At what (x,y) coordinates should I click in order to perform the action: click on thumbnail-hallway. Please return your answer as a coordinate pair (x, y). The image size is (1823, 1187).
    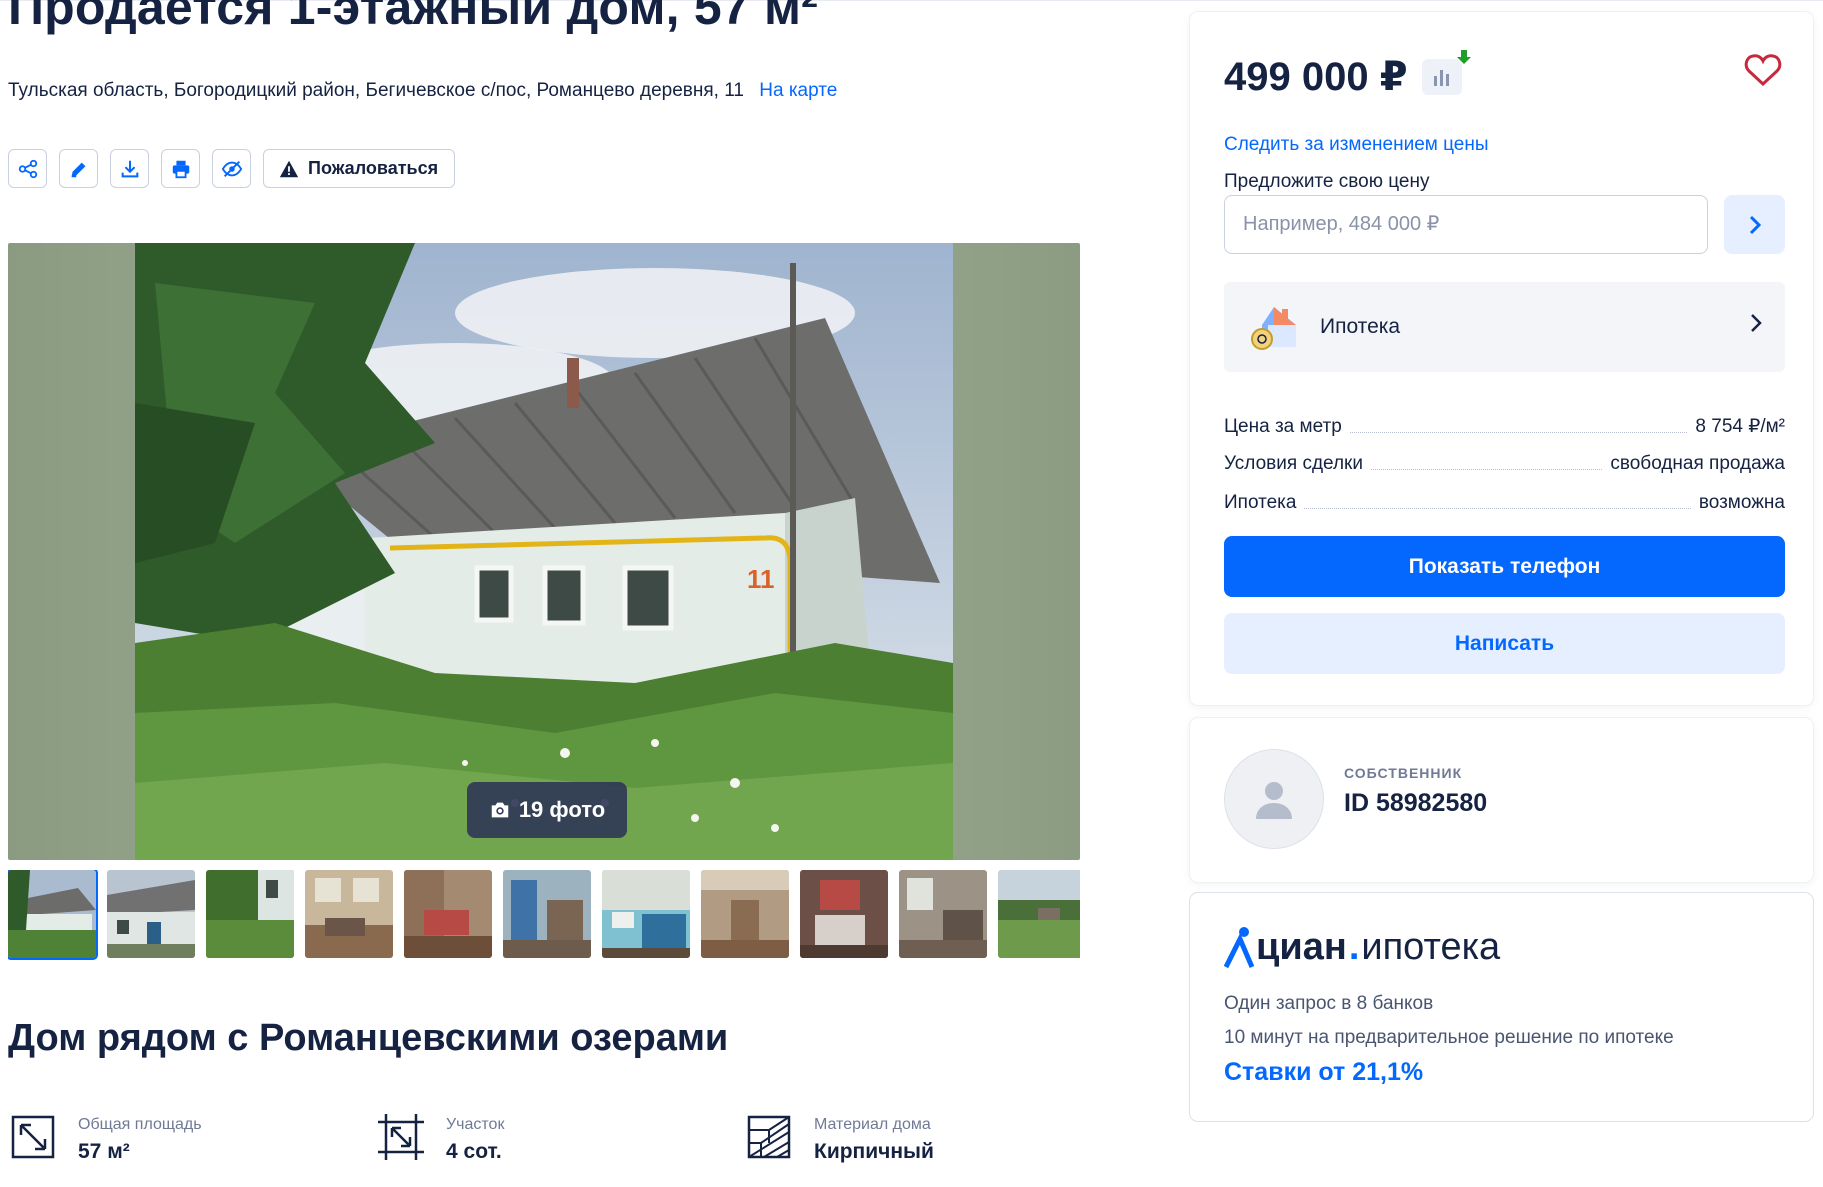
    Looking at the image, I should click on (745, 914).